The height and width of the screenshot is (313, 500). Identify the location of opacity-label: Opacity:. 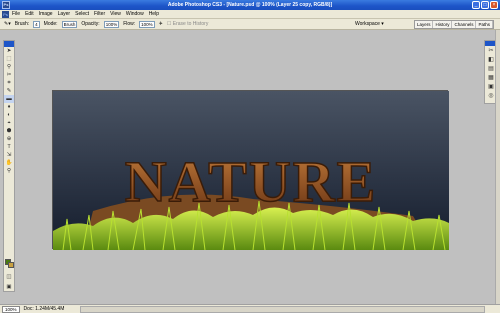
(90, 24).